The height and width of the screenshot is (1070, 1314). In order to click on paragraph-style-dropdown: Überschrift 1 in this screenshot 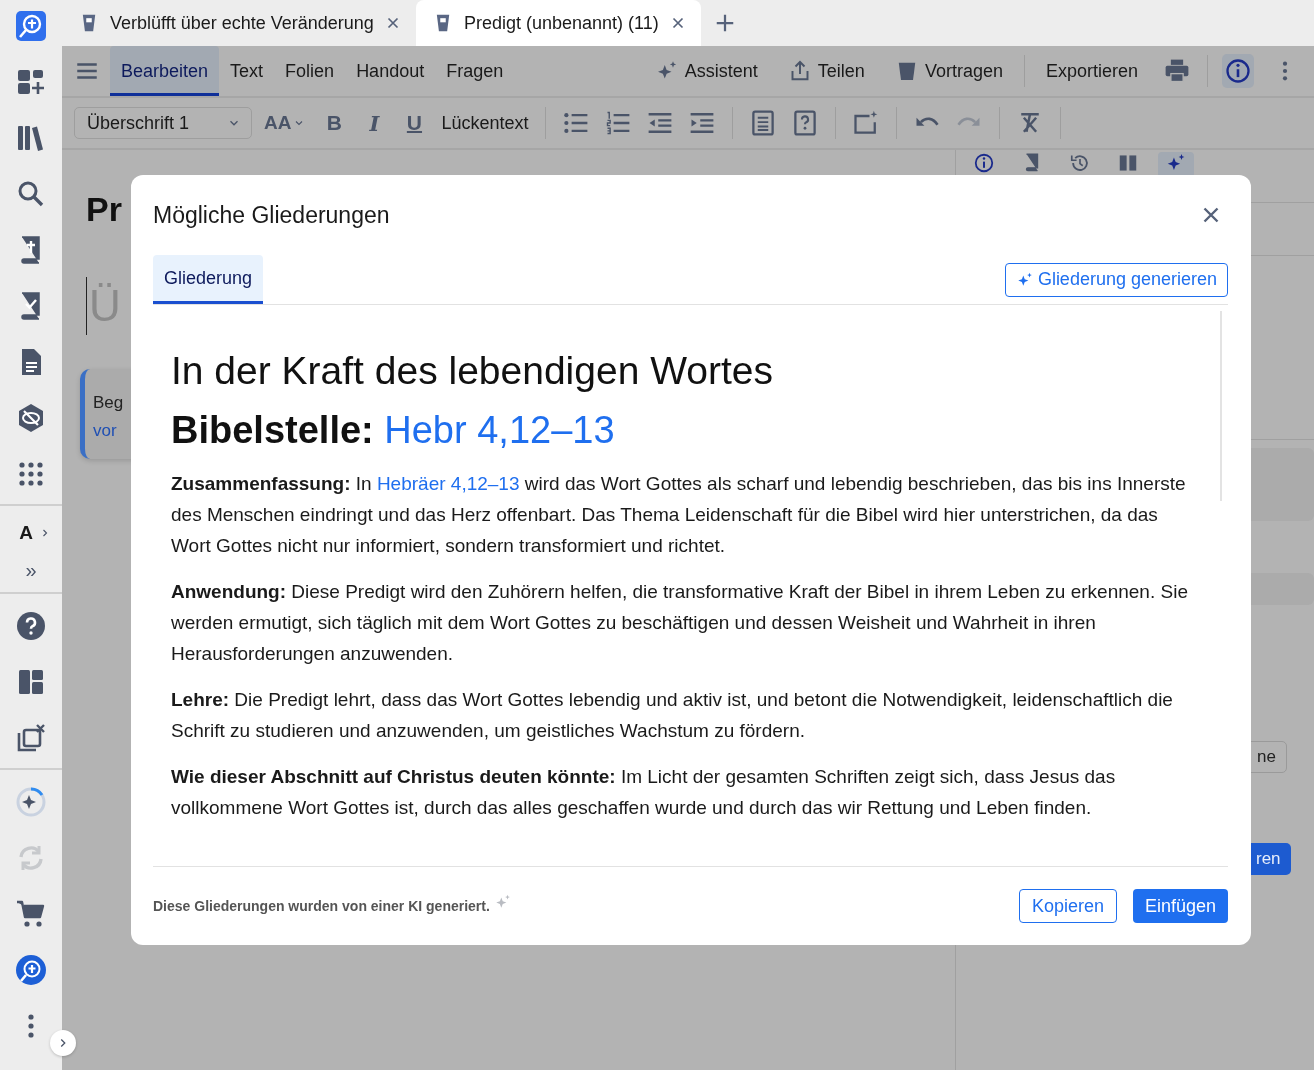, I will do `click(163, 123)`.